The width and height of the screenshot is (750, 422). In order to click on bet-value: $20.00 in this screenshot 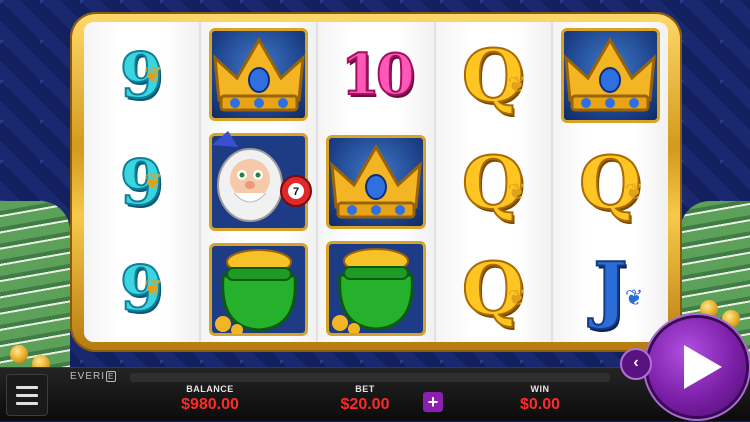, I will do `click(365, 404)`.